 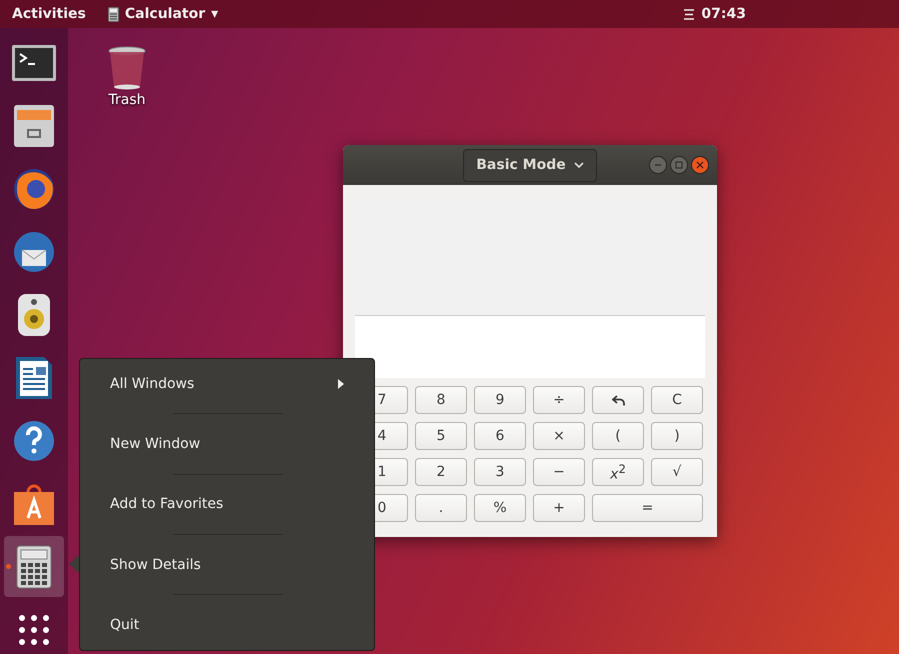 I want to click on shopping-bag-icon, so click(x=34, y=504).